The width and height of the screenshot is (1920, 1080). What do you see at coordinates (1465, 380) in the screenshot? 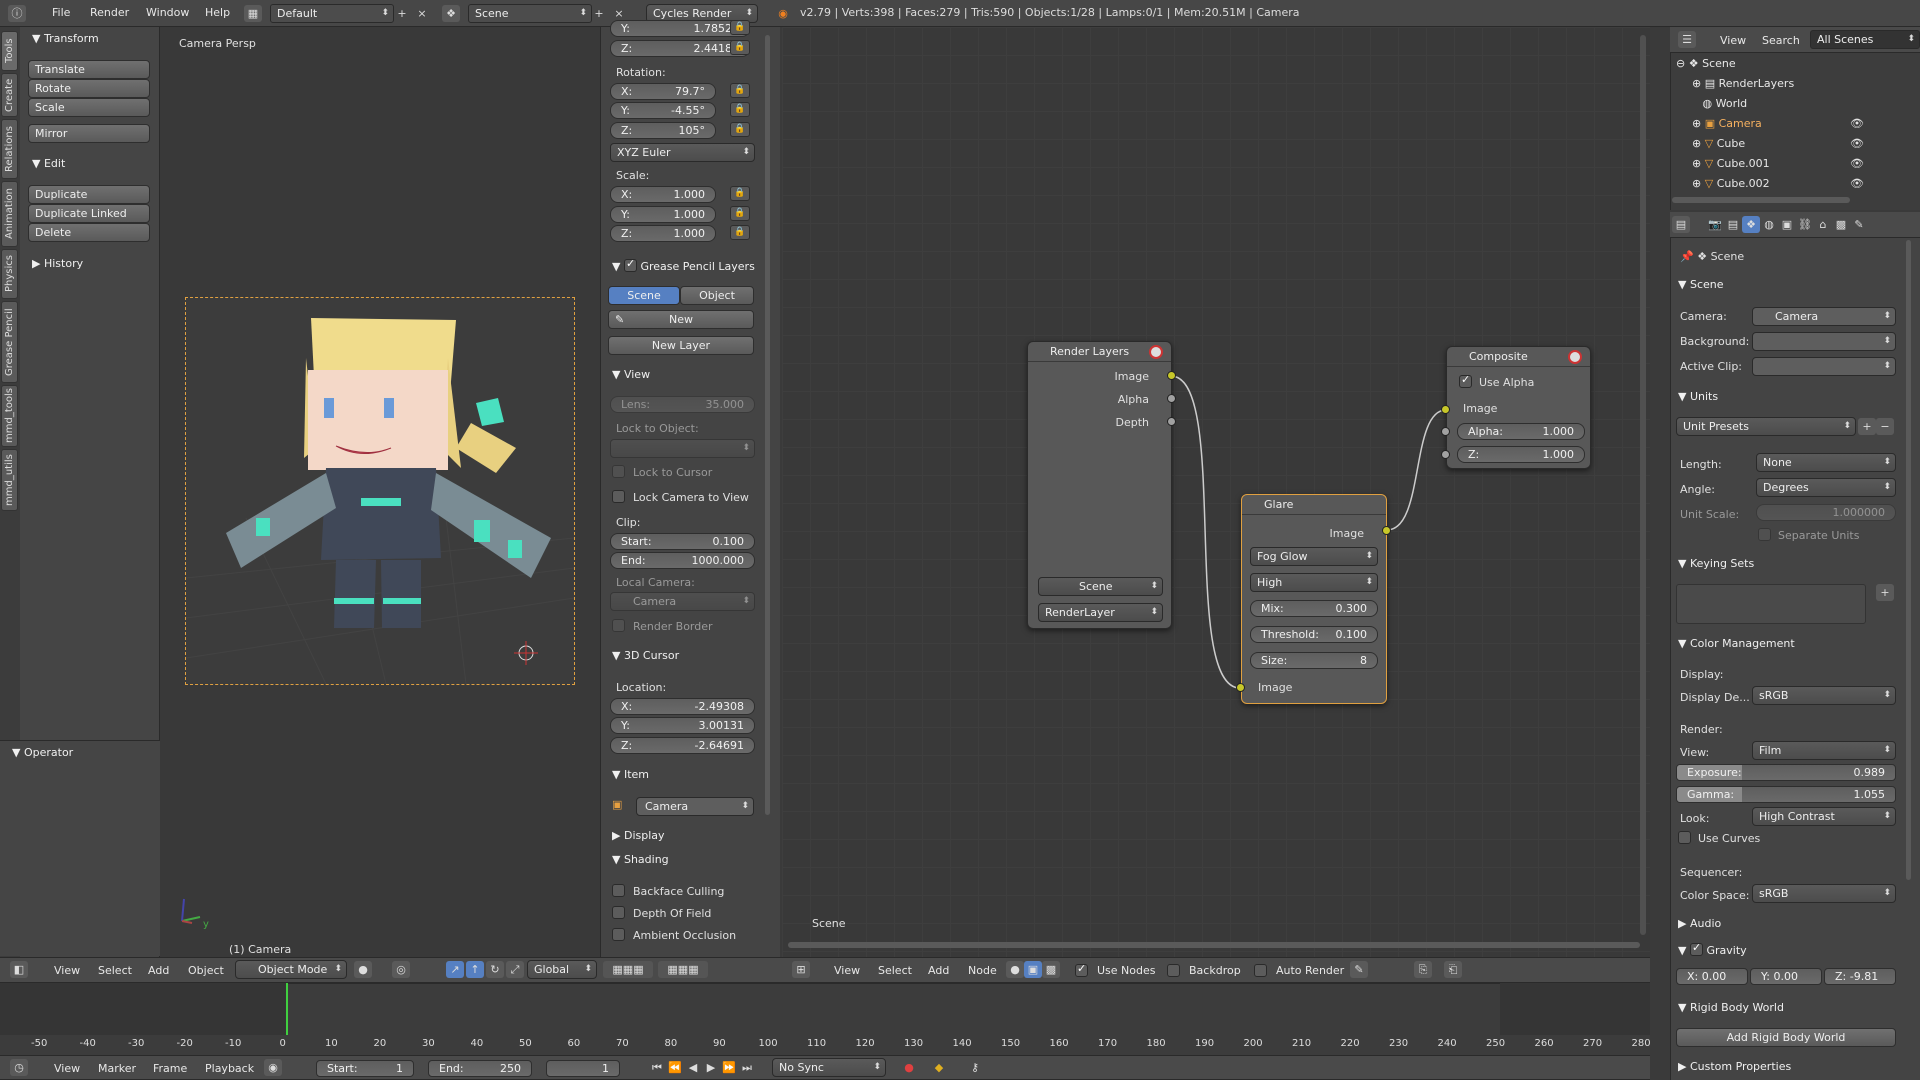
I see `use-alpha-checkbox` at bounding box center [1465, 380].